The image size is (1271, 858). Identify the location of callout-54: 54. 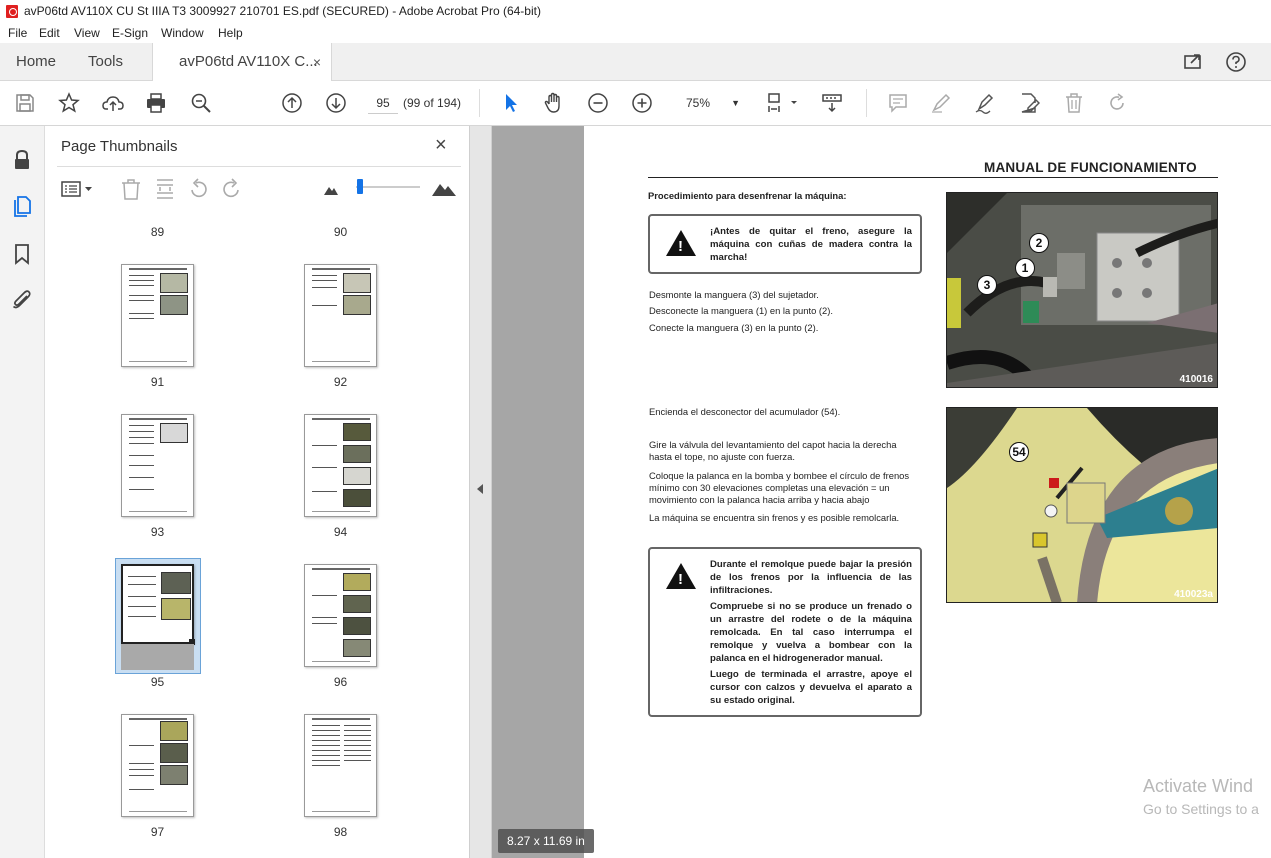
(1019, 452).